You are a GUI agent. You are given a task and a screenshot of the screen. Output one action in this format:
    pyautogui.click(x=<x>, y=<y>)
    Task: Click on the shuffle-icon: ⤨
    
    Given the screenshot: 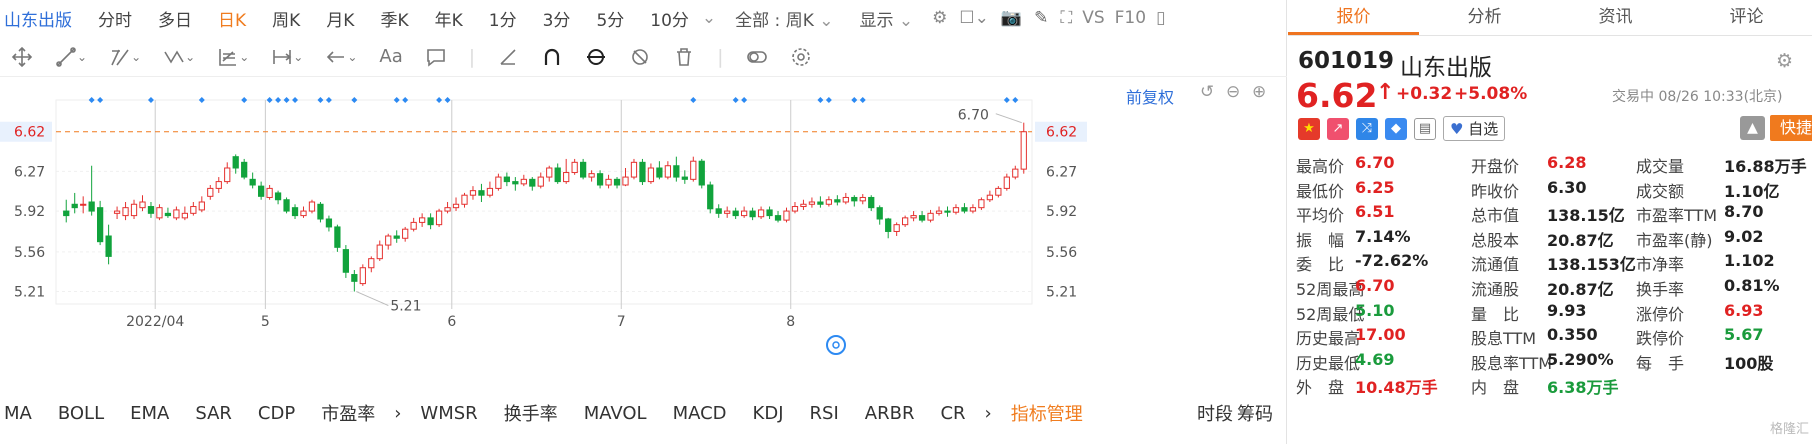 What is the action you would take?
    pyautogui.click(x=1367, y=128)
    